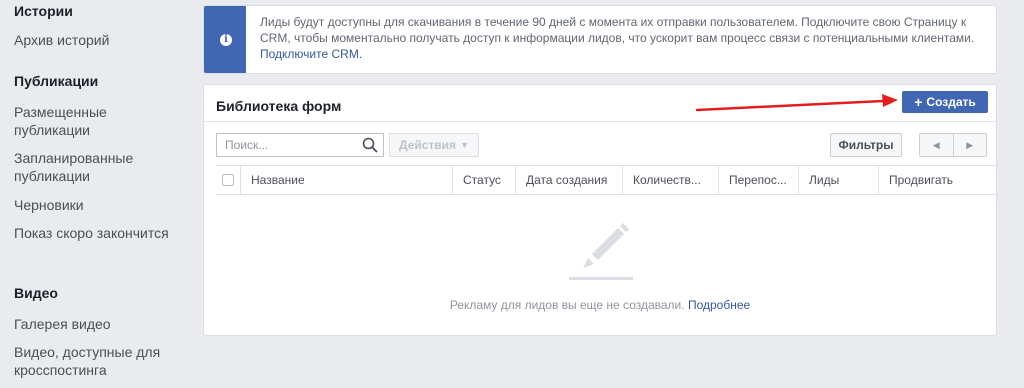 Image resolution: width=1024 pixels, height=388 pixels. What do you see at coordinates (94, 167) in the screenshot?
I see `sidebar-item-scheduled-posts: Запланированные публикации` at bounding box center [94, 167].